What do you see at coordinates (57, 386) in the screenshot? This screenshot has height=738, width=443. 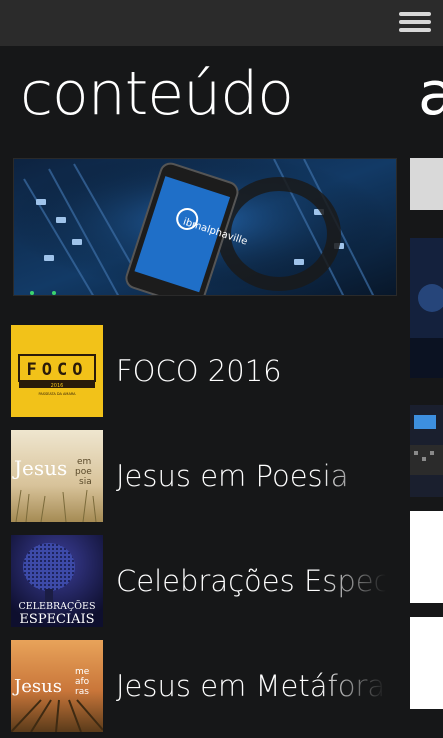 I see `foco-thumb-year: 2016` at bounding box center [57, 386].